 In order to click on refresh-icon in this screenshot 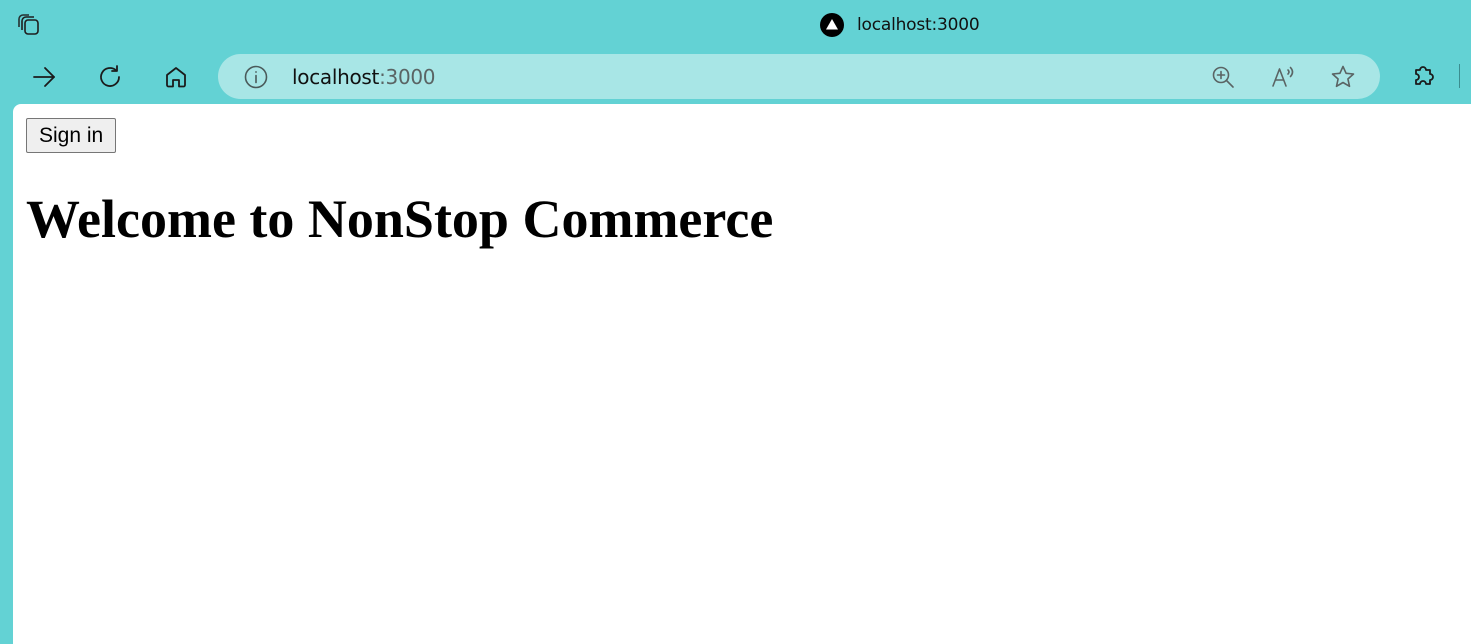, I will do `click(110, 76)`.